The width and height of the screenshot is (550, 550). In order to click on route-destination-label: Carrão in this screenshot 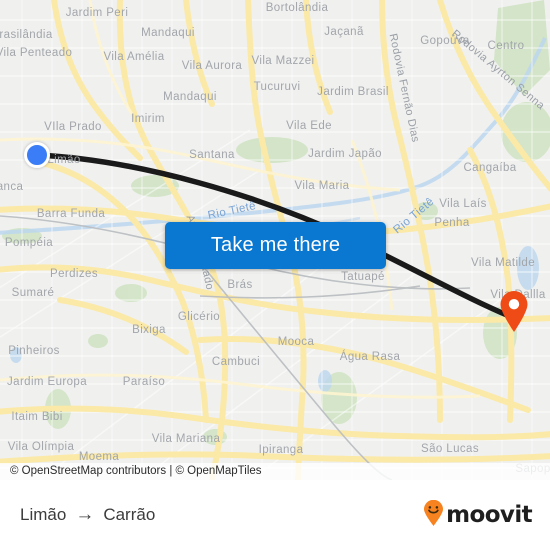, I will do `click(129, 514)`.